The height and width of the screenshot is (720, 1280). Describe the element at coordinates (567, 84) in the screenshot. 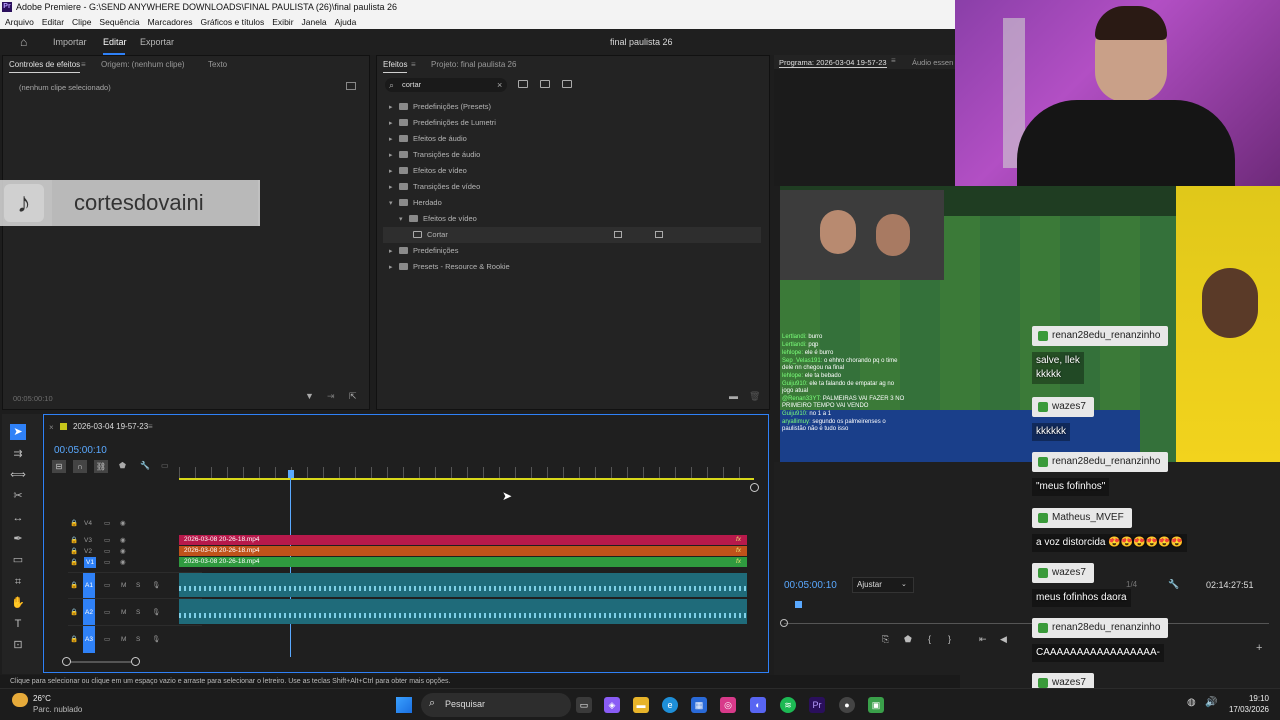

I see `yuv-effects-icon` at that location.